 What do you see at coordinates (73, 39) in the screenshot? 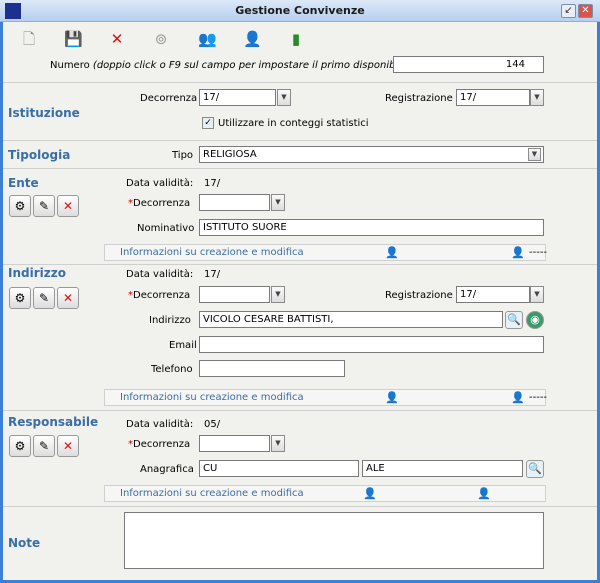
I see `save-icon: 💾` at bounding box center [73, 39].